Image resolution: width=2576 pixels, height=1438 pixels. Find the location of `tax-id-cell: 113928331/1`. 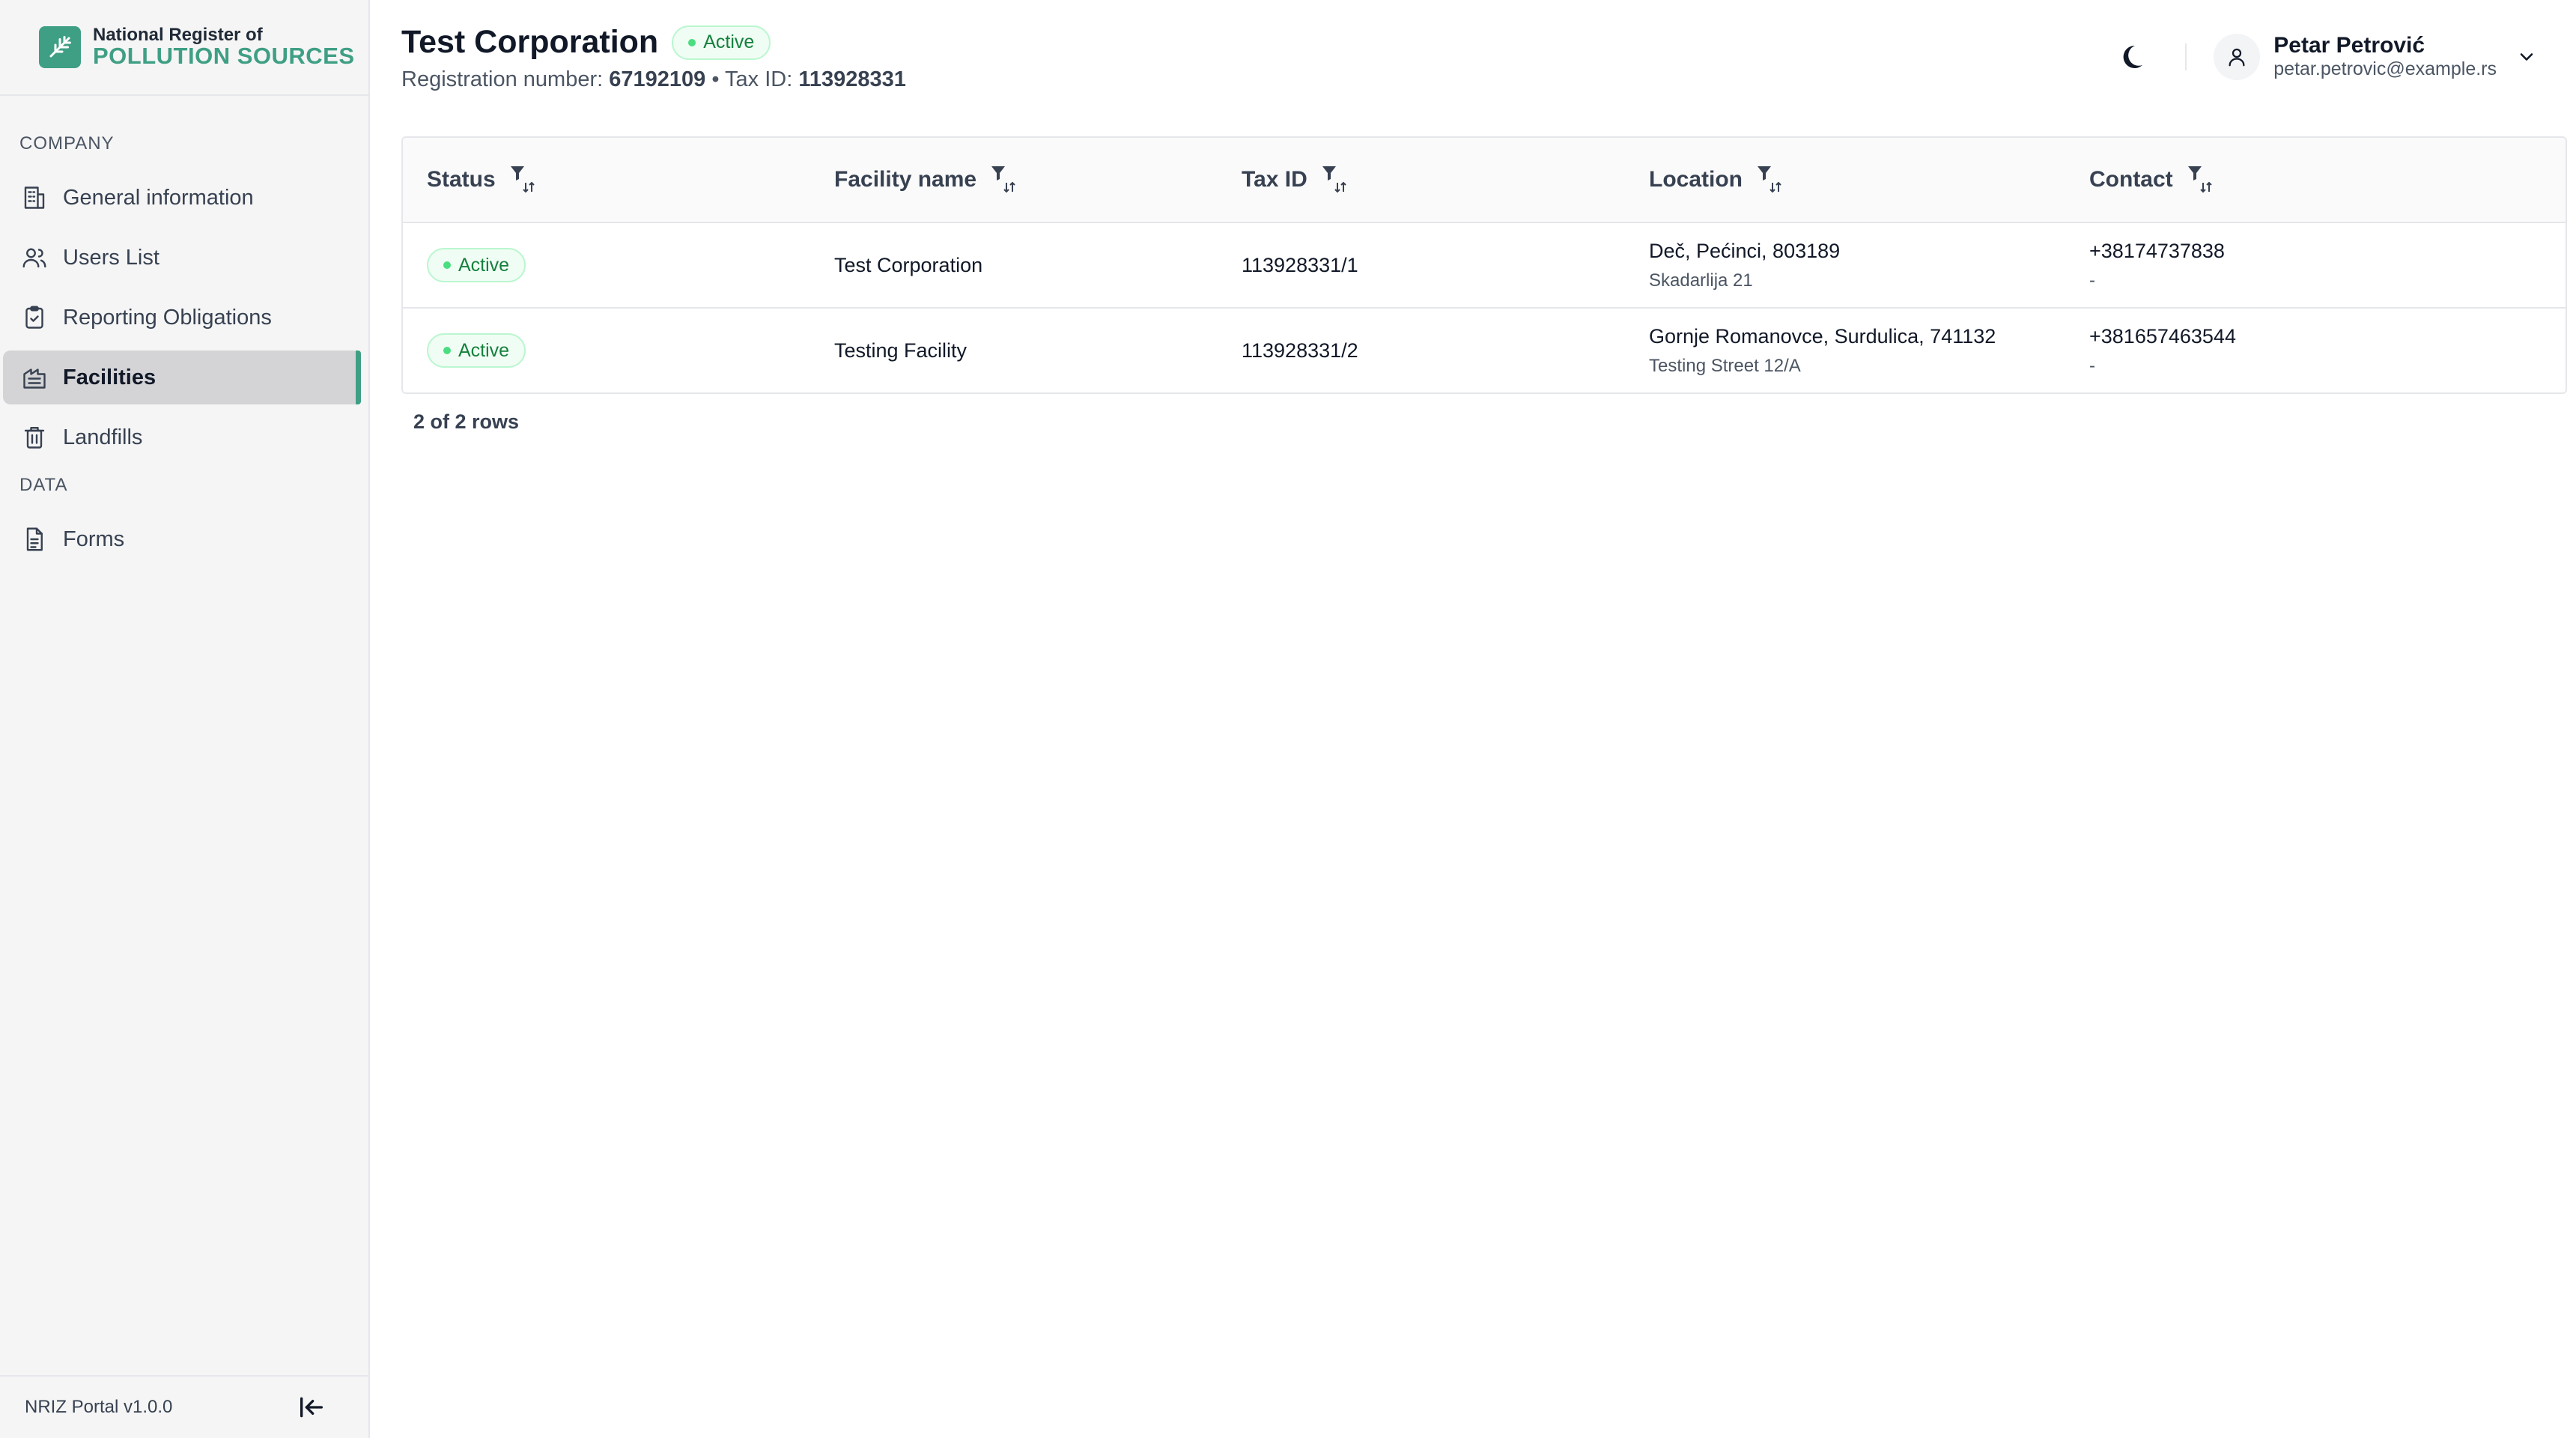

tax-id-cell: 113928331/1 is located at coordinates (1300, 264).